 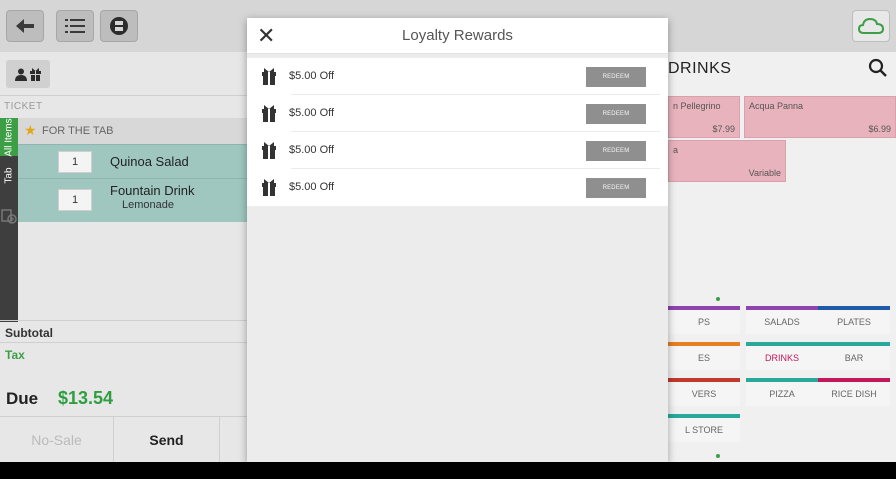 I want to click on category-button: PS, so click(x=704, y=320).